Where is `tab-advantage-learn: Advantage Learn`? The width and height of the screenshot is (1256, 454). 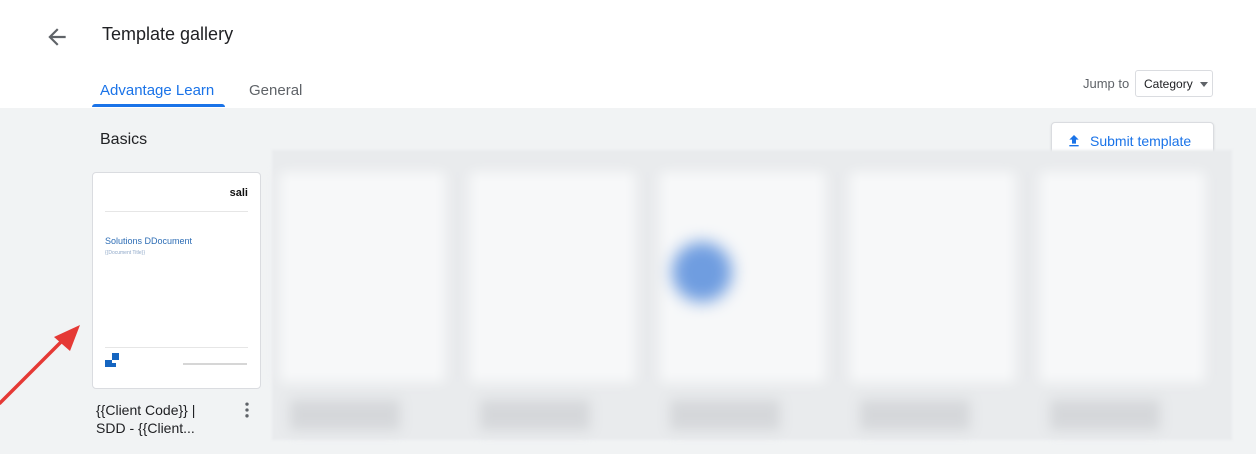 tab-advantage-learn: Advantage Learn is located at coordinates (157, 90).